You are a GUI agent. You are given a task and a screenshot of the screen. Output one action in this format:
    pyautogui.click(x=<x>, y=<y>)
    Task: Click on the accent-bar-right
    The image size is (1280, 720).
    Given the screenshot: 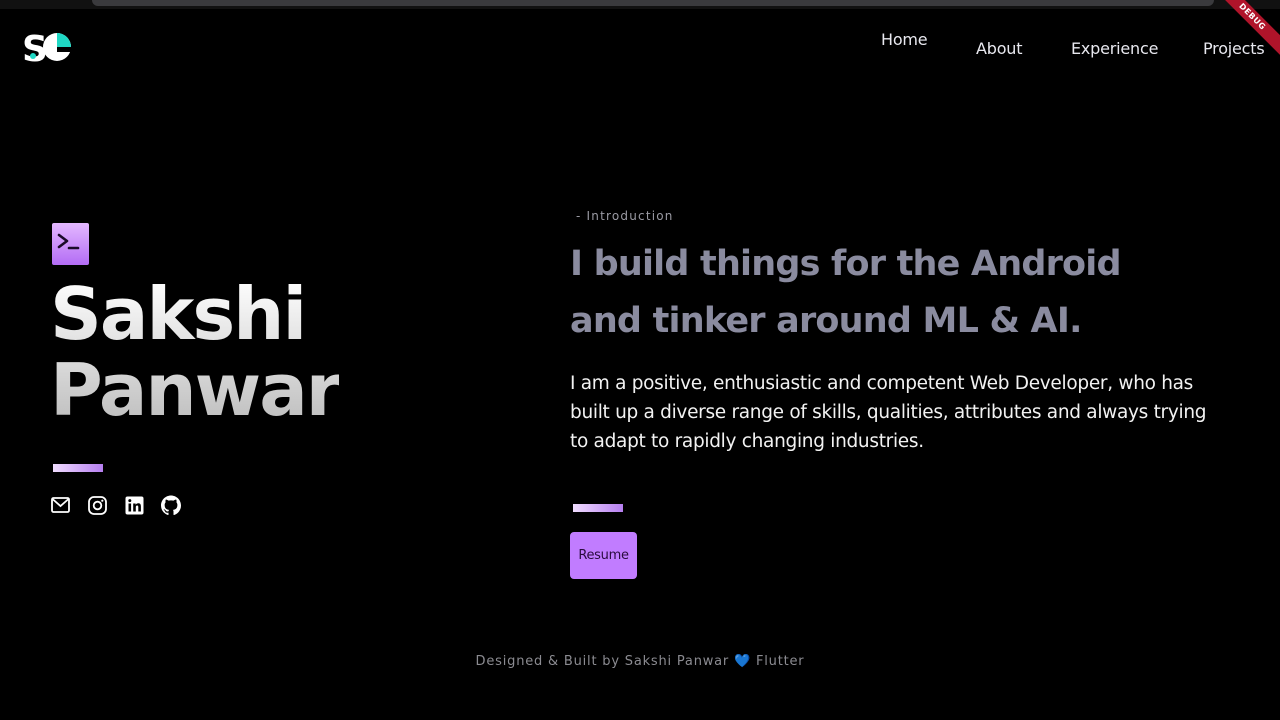 What is the action you would take?
    pyautogui.click(x=598, y=508)
    